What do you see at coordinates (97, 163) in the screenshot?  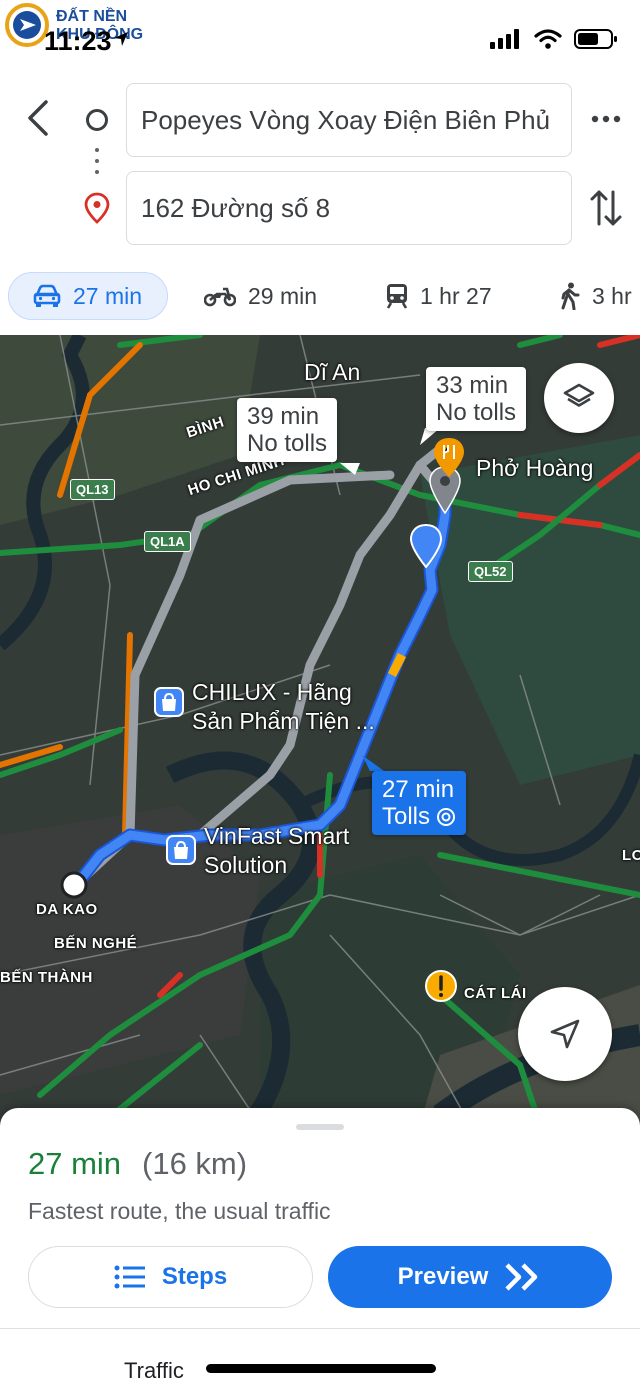 I see `route-dots-icon` at bounding box center [97, 163].